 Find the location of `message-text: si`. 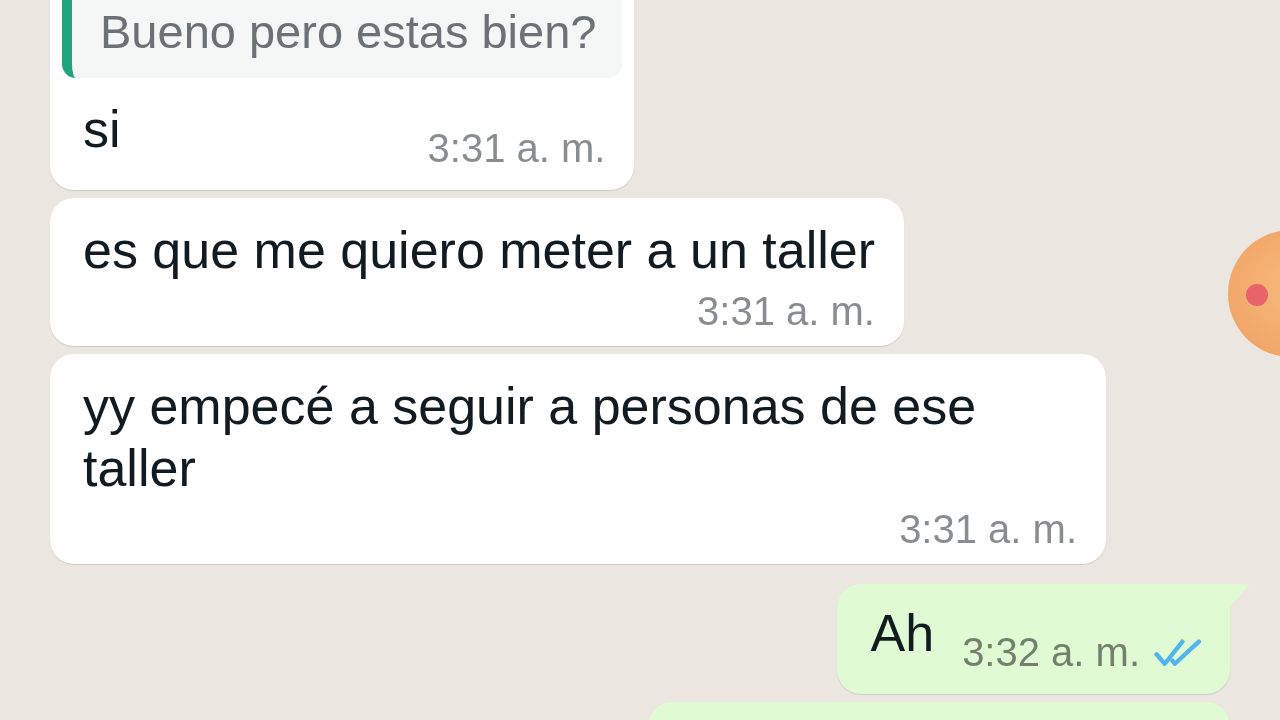

message-text: si is located at coordinates (102, 129).